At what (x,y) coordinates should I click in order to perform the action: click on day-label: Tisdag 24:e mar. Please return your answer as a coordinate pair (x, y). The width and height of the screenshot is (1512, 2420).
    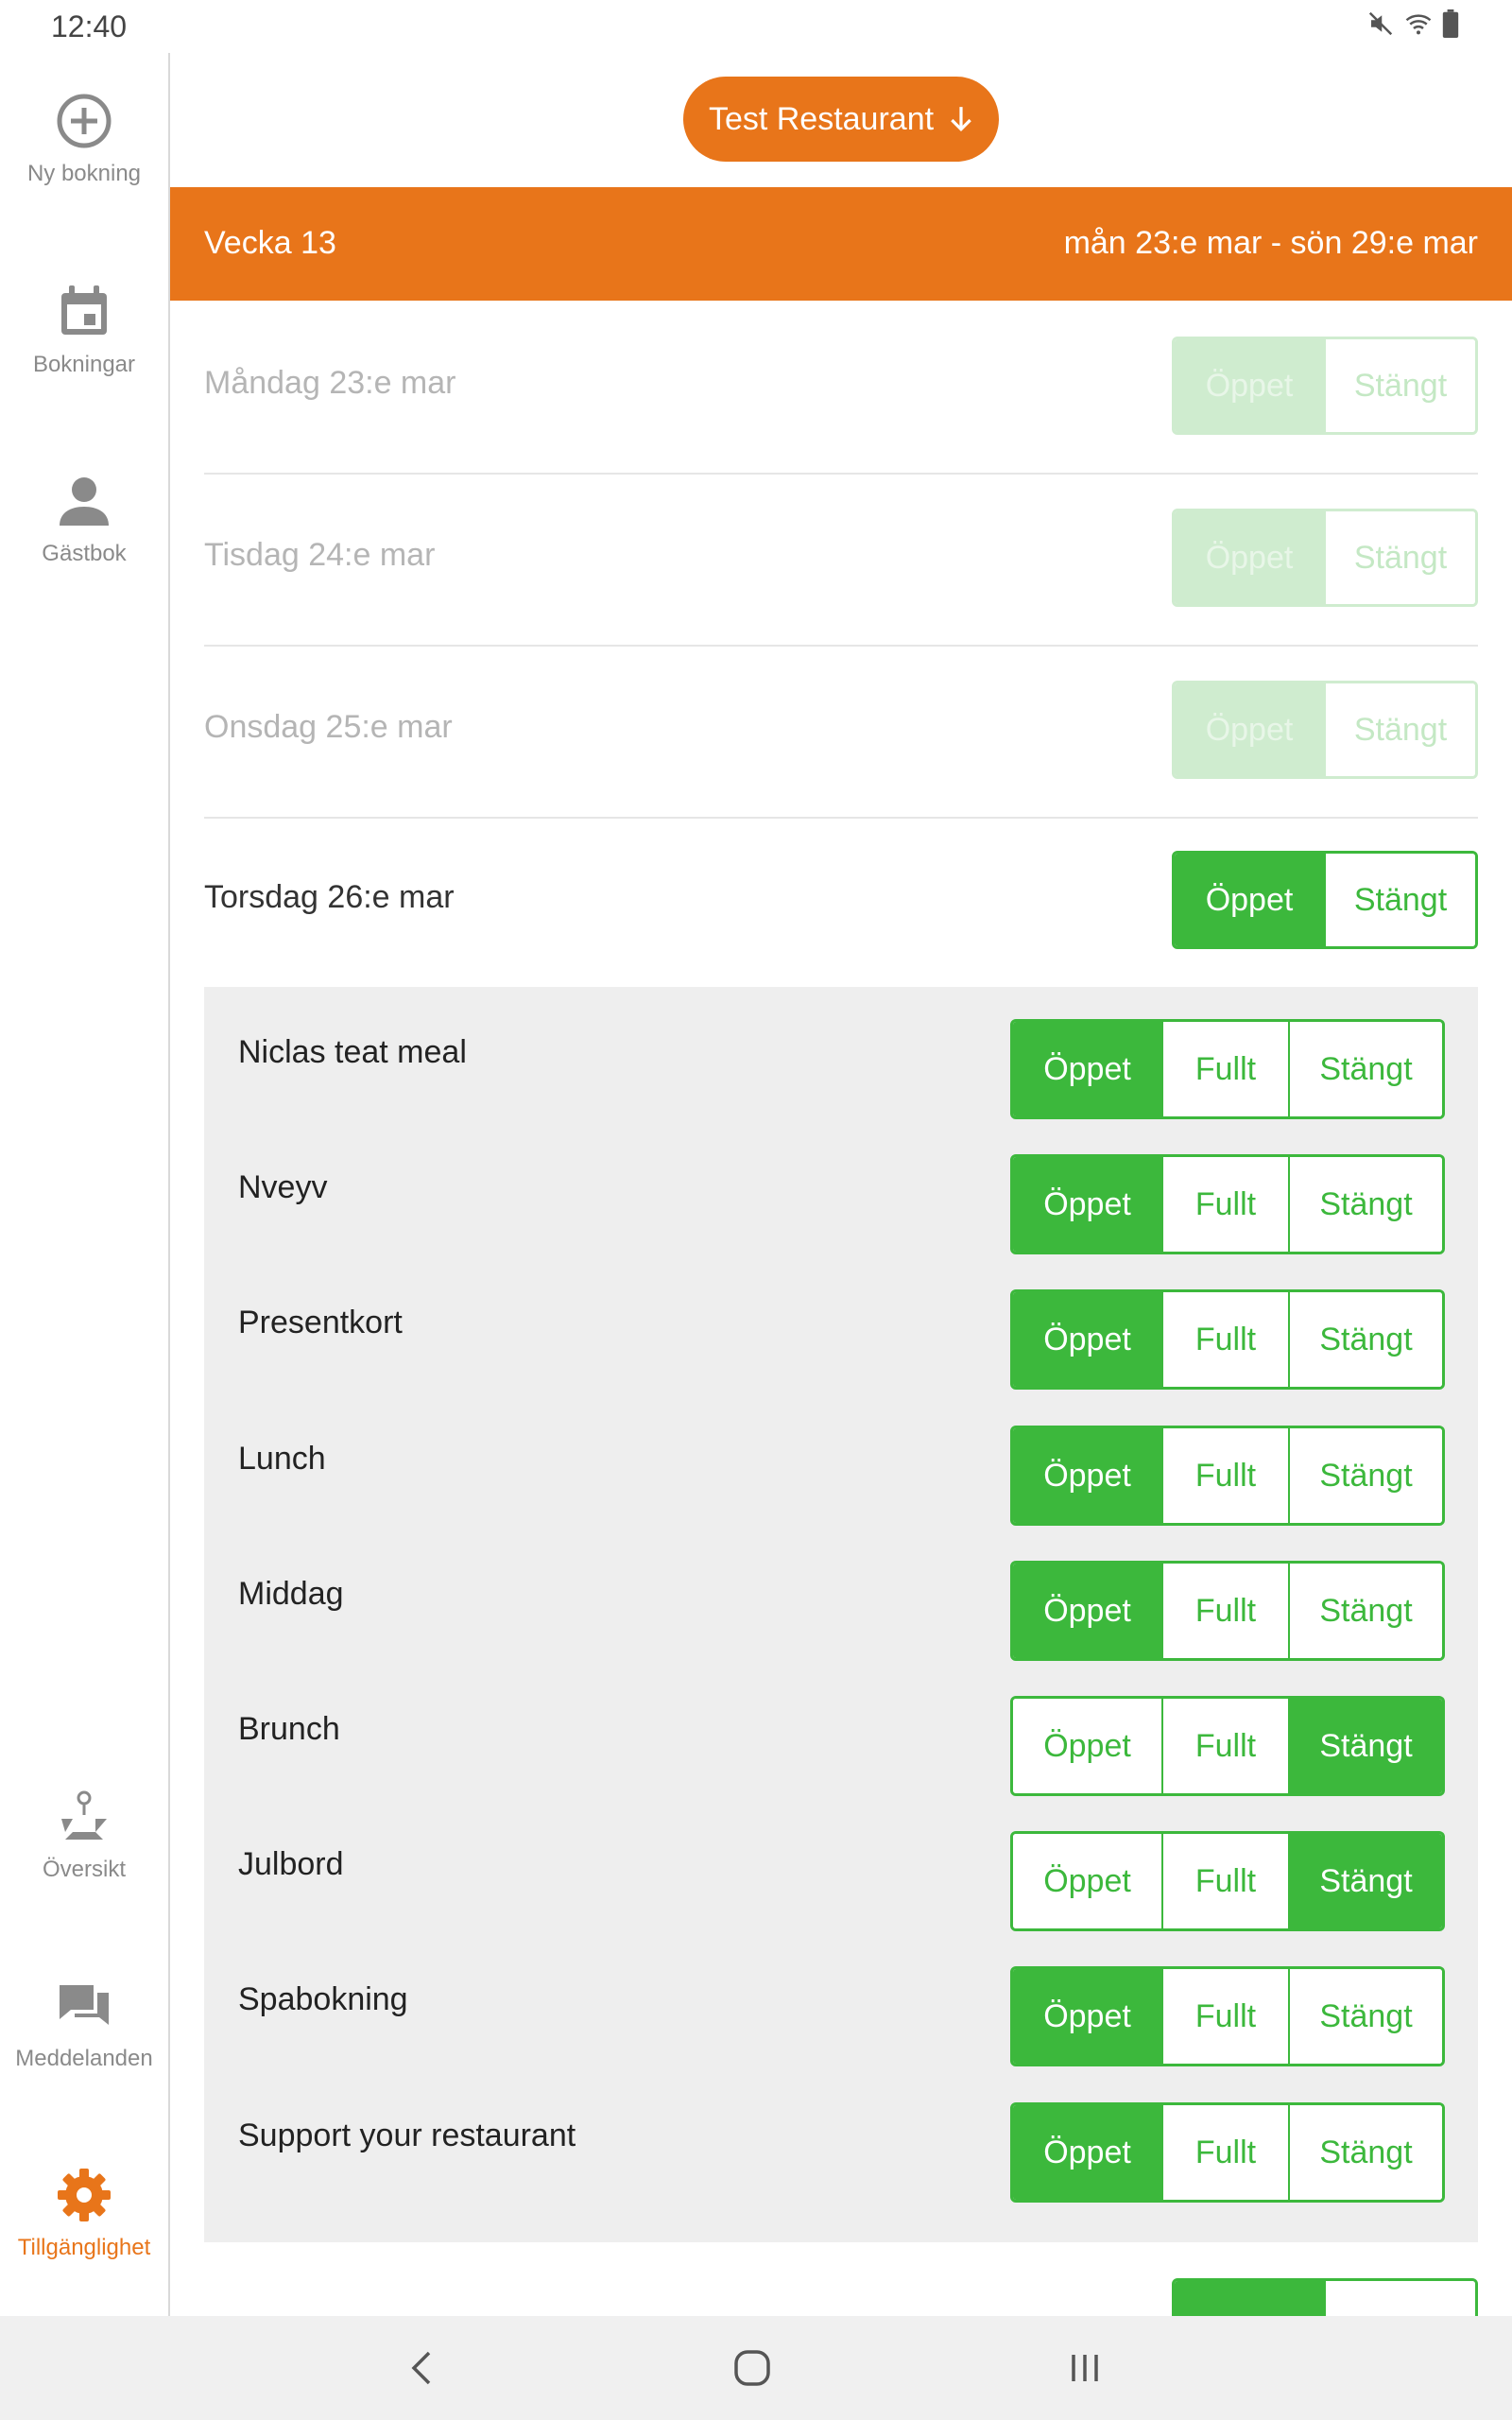
    Looking at the image, I should click on (320, 555).